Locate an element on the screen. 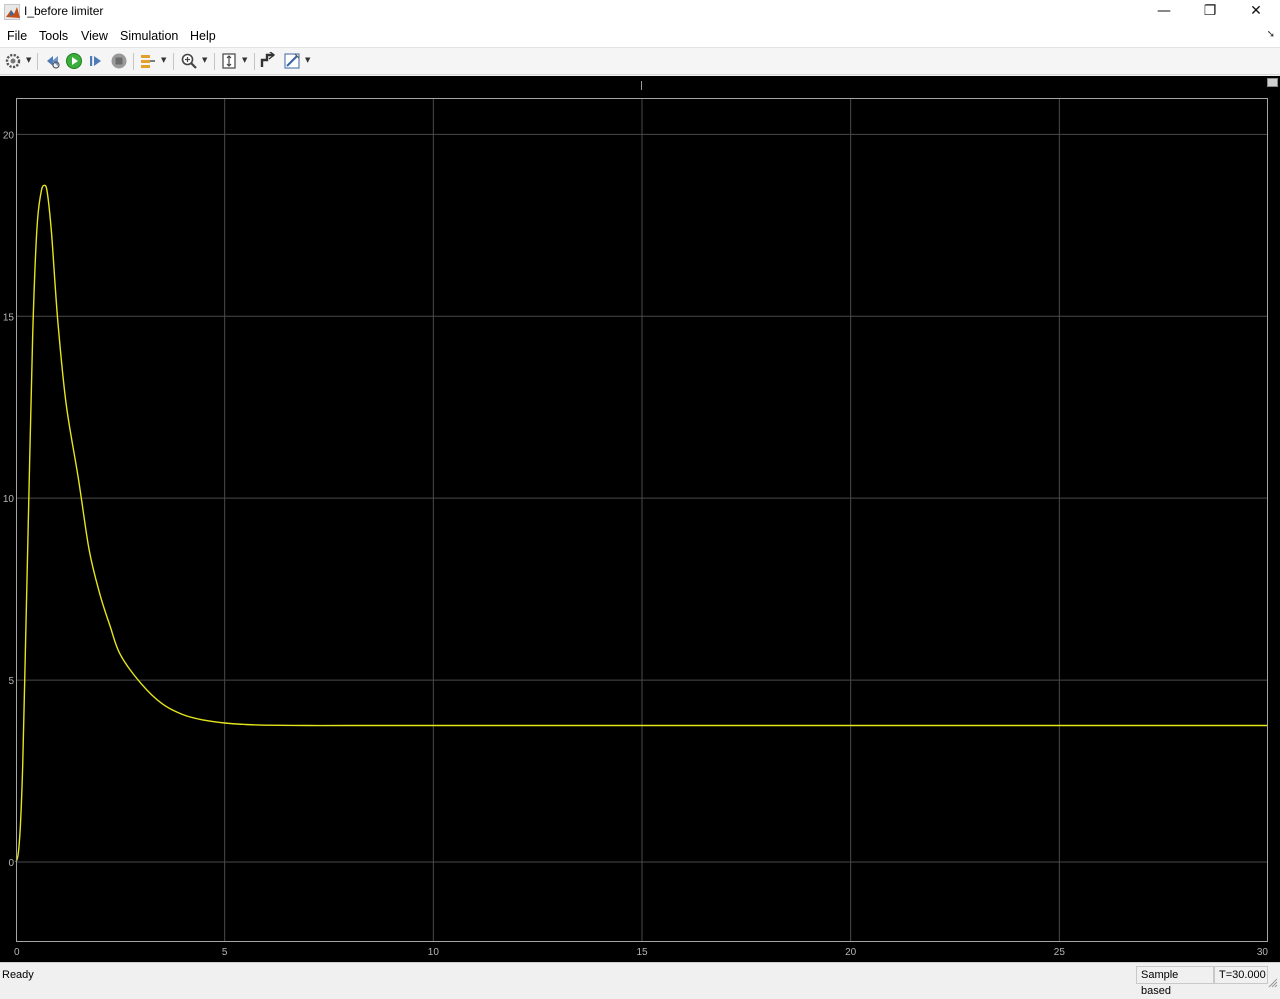 The width and height of the screenshot is (1280, 999). x-tick-label: 10 is located at coordinates (434, 952).